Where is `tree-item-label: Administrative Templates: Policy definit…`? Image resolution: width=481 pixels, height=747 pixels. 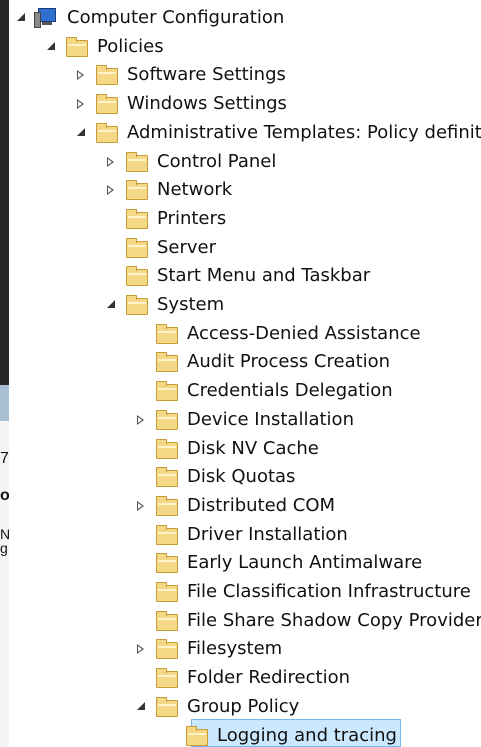
tree-item-label: Administrative Templates: Policy definit… is located at coordinates (304, 132).